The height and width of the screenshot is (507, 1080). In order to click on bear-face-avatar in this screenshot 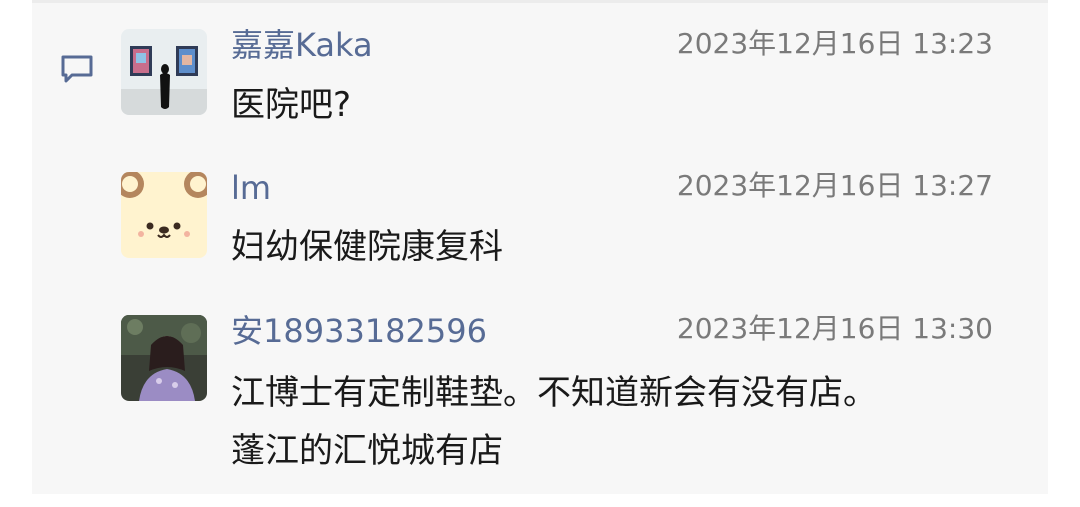, I will do `click(164, 215)`.